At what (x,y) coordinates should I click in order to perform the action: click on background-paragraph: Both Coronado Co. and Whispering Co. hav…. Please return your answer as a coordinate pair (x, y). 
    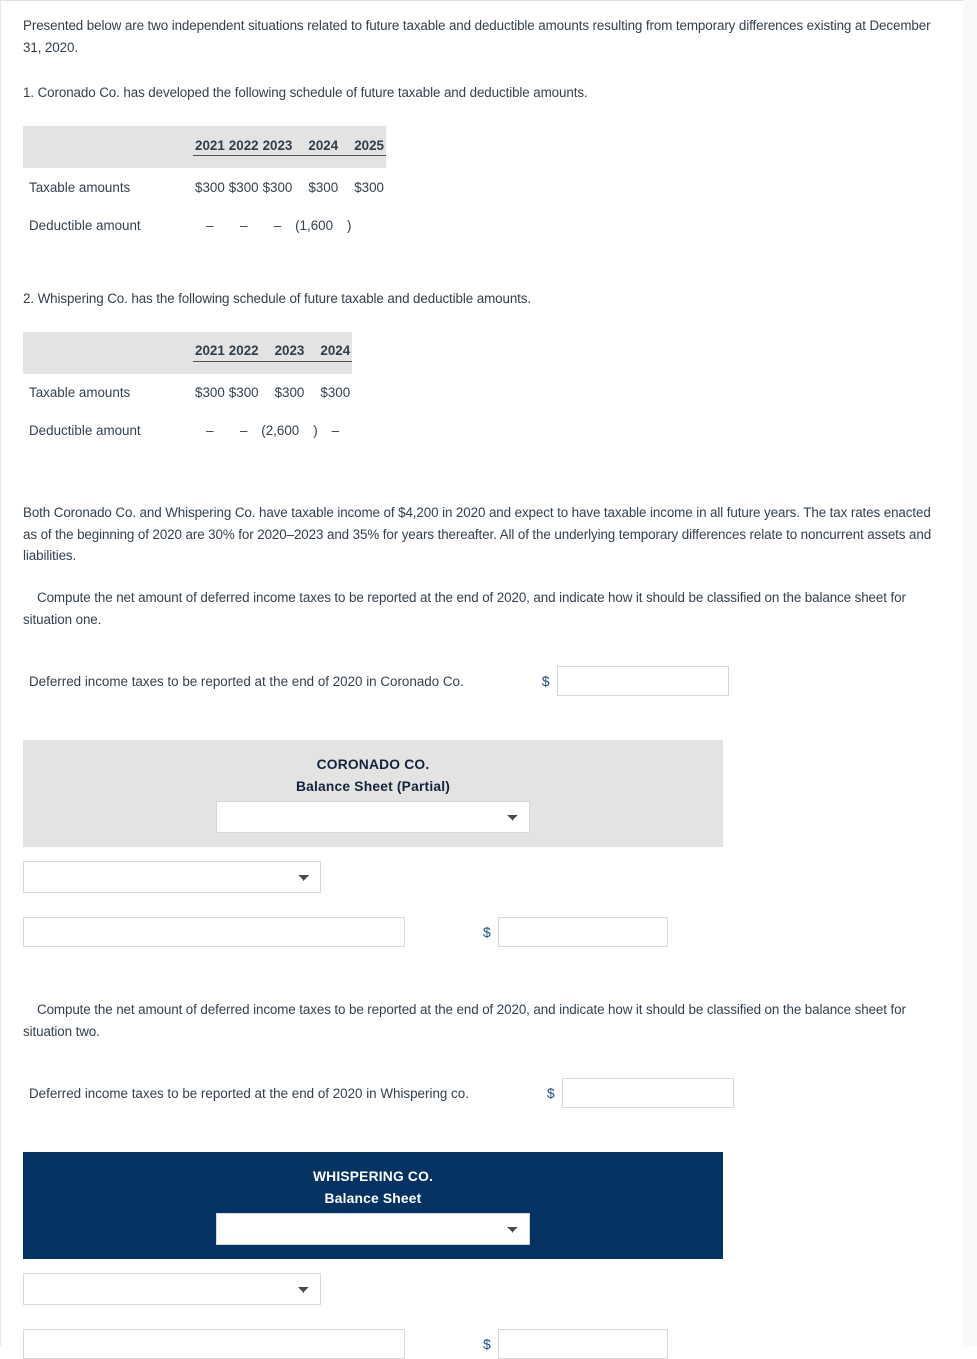
    Looking at the image, I should click on (477, 534).